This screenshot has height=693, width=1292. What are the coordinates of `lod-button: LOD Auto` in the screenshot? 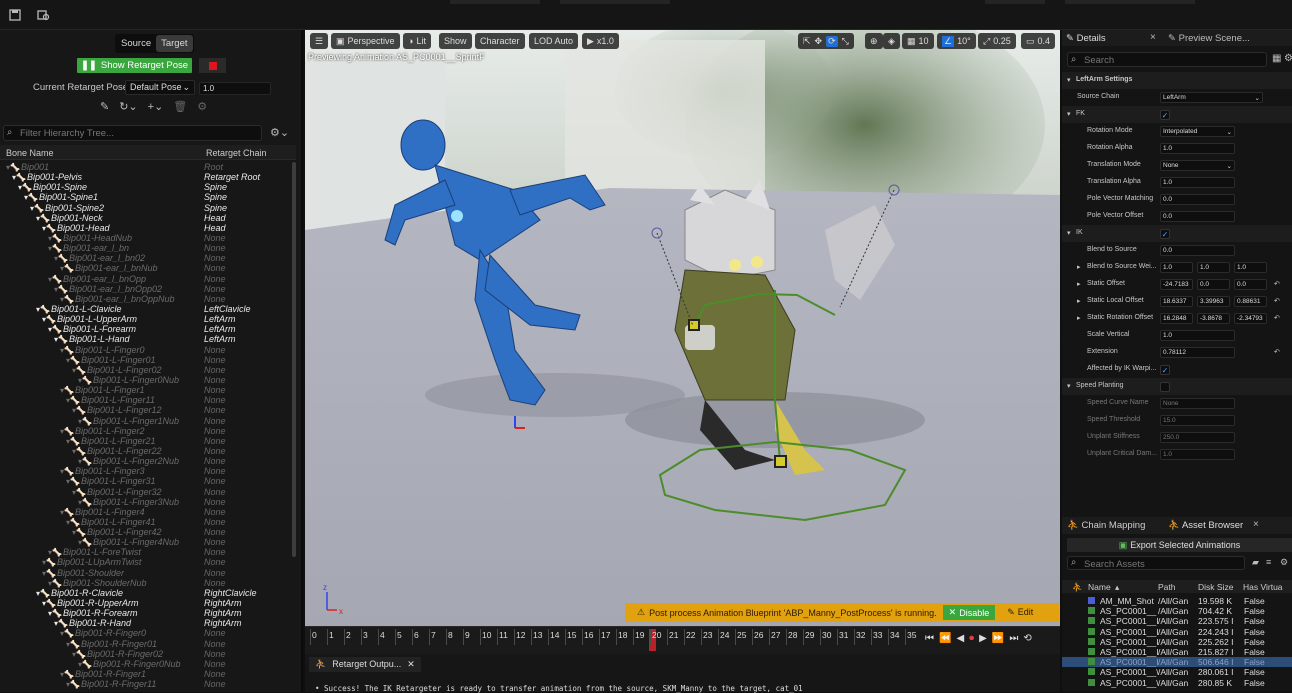 It's located at (554, 41).